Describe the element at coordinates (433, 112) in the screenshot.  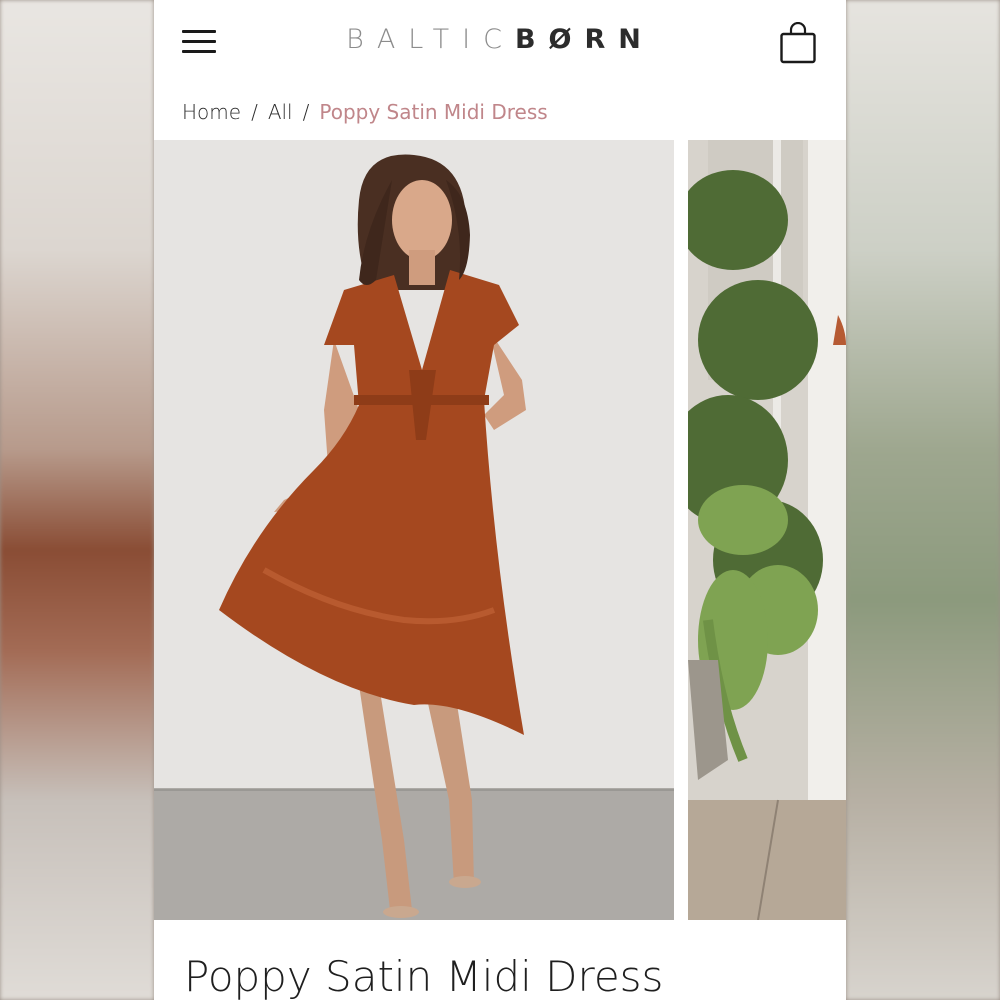
I see `breadcrumb-current: Poppy Satin Midi Dress` at that location.